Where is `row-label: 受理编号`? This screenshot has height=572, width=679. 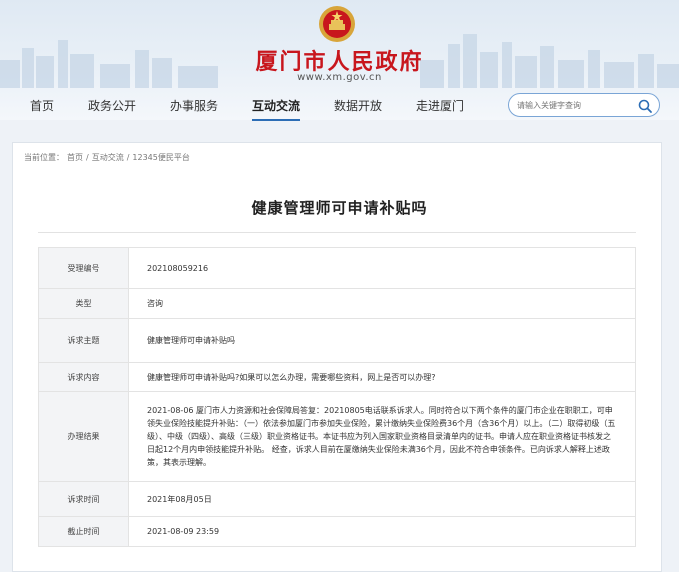
row-label: 受理编号 is located at coordinates (83, 268).